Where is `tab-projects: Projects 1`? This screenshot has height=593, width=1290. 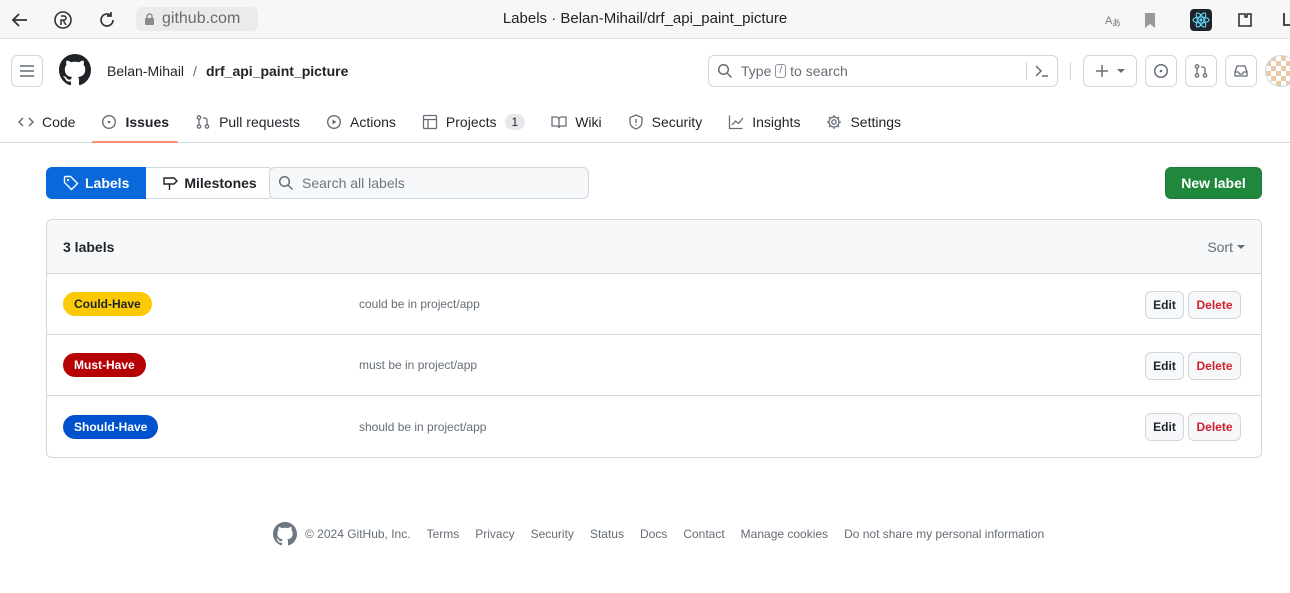
tab-projects: Projects 1 is located at coordinates (473, 121).